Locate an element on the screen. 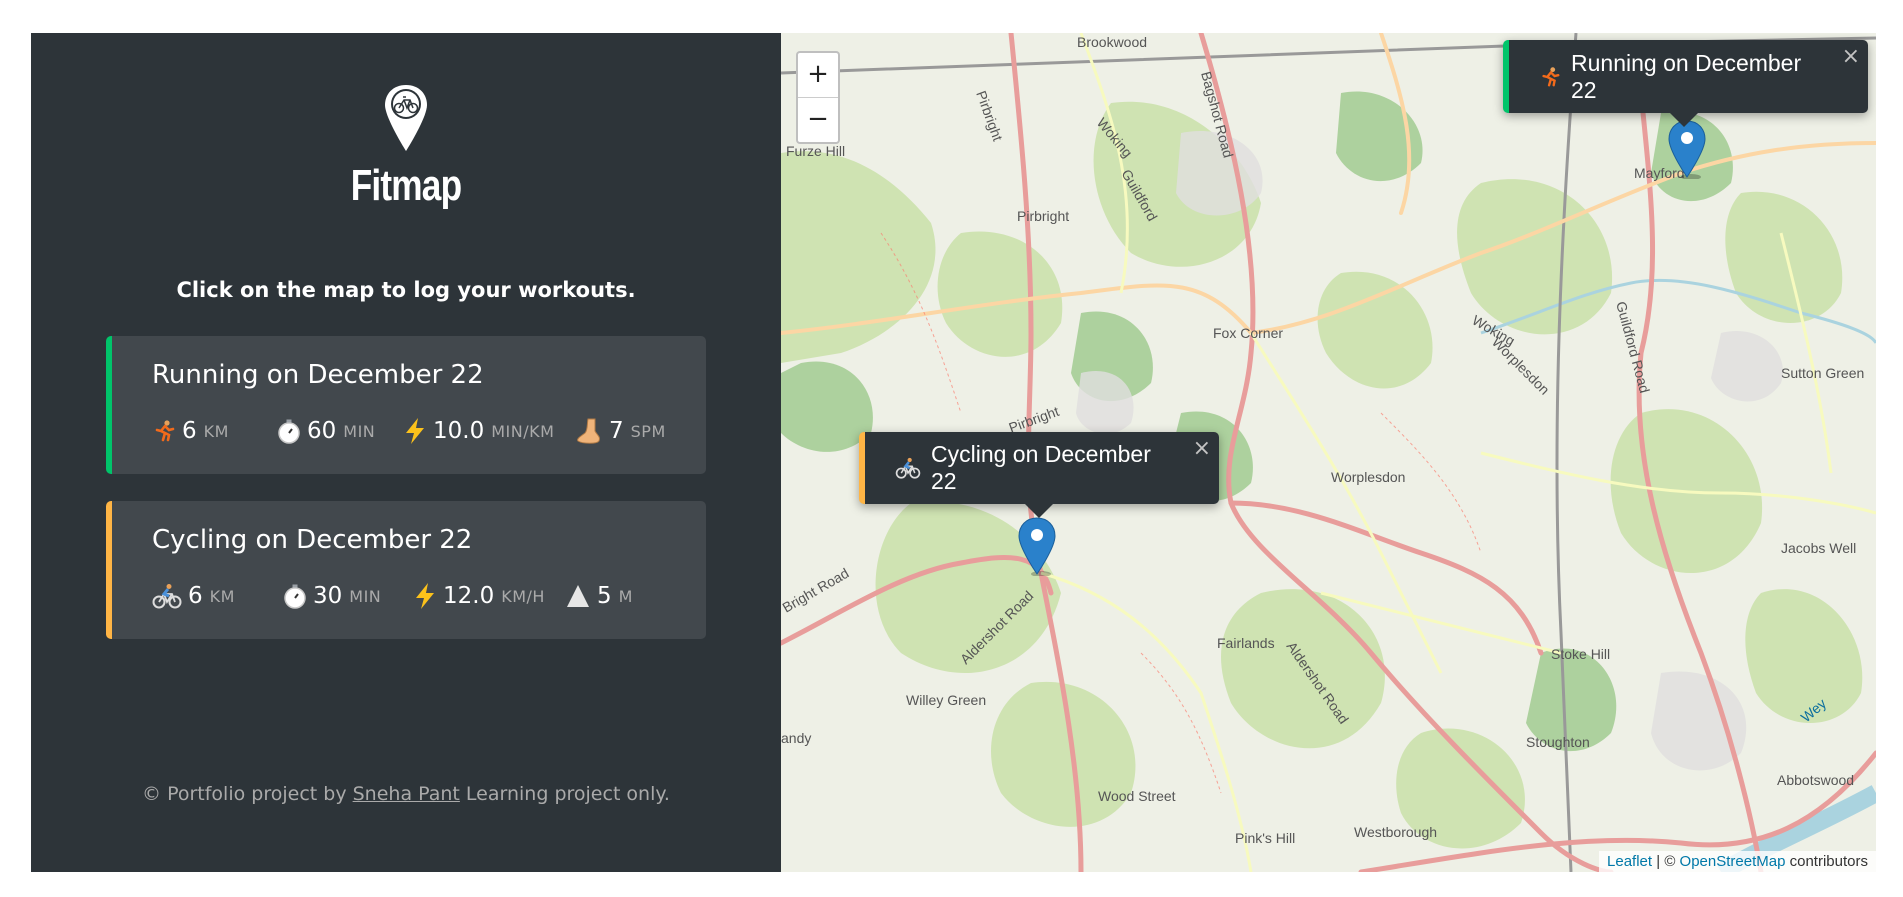 This screenshot has height=897, width=1903. attribution-suffix: contributors is located at coordinates (1828, 861).